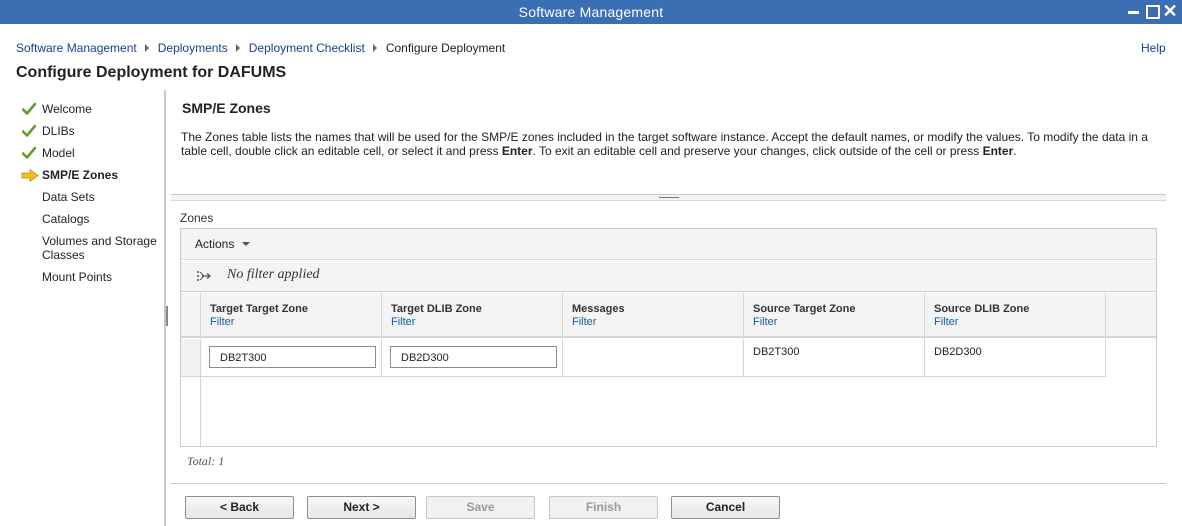 This screenshot has height=526, width=1182. What do you see at coordinates (92, 155) in the screenshot?
I see `nav-step-model: Model` at bounding box center [92, 155].